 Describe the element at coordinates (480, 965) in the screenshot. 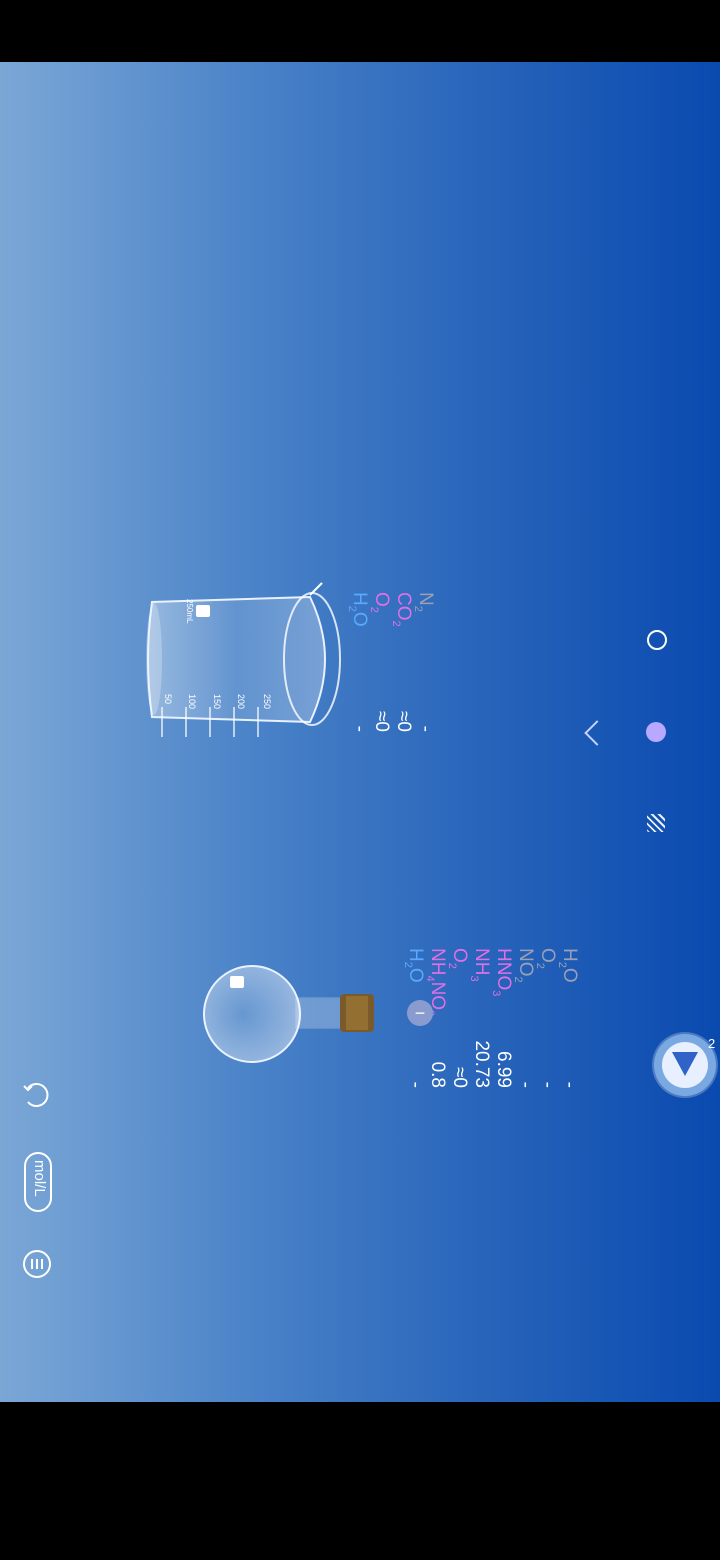

I see `species-formula: NH3` at that location.